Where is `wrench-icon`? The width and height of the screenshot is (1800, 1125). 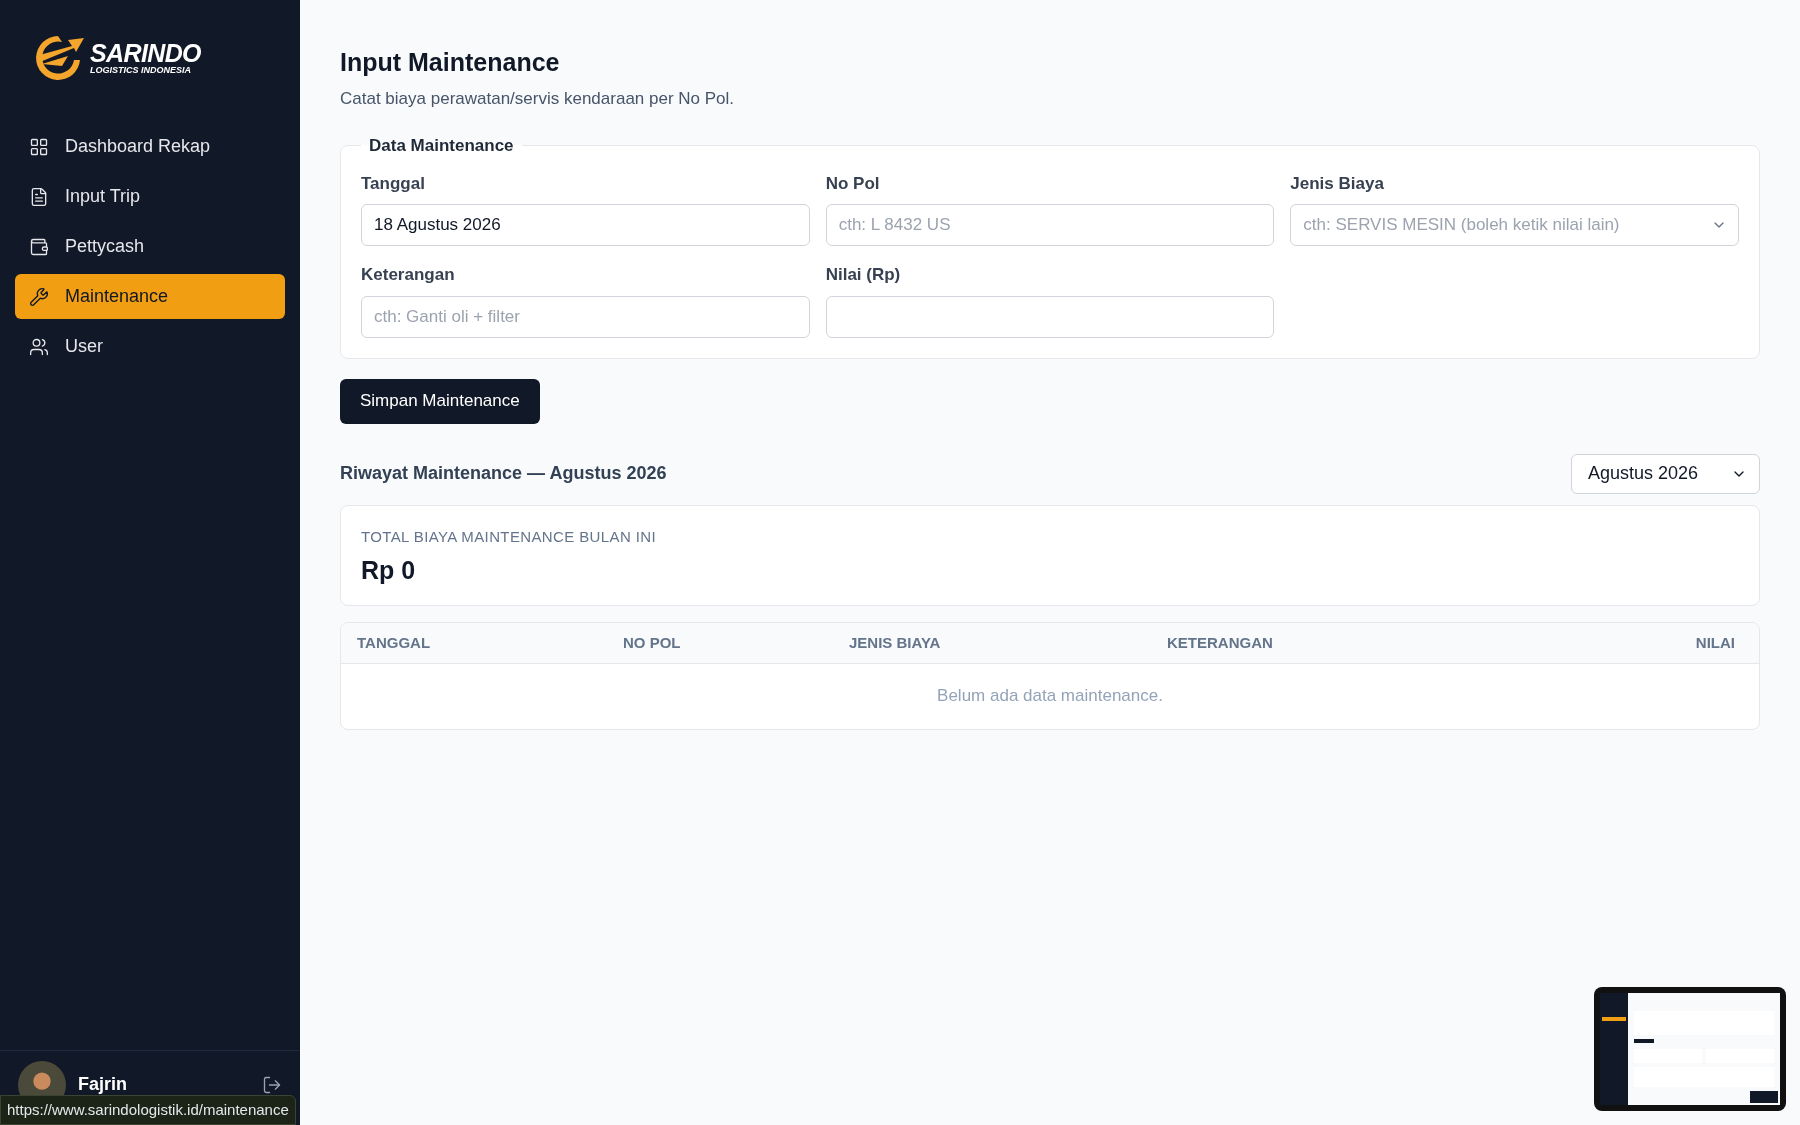 wrench-icon is located at coordinates (39, 296).